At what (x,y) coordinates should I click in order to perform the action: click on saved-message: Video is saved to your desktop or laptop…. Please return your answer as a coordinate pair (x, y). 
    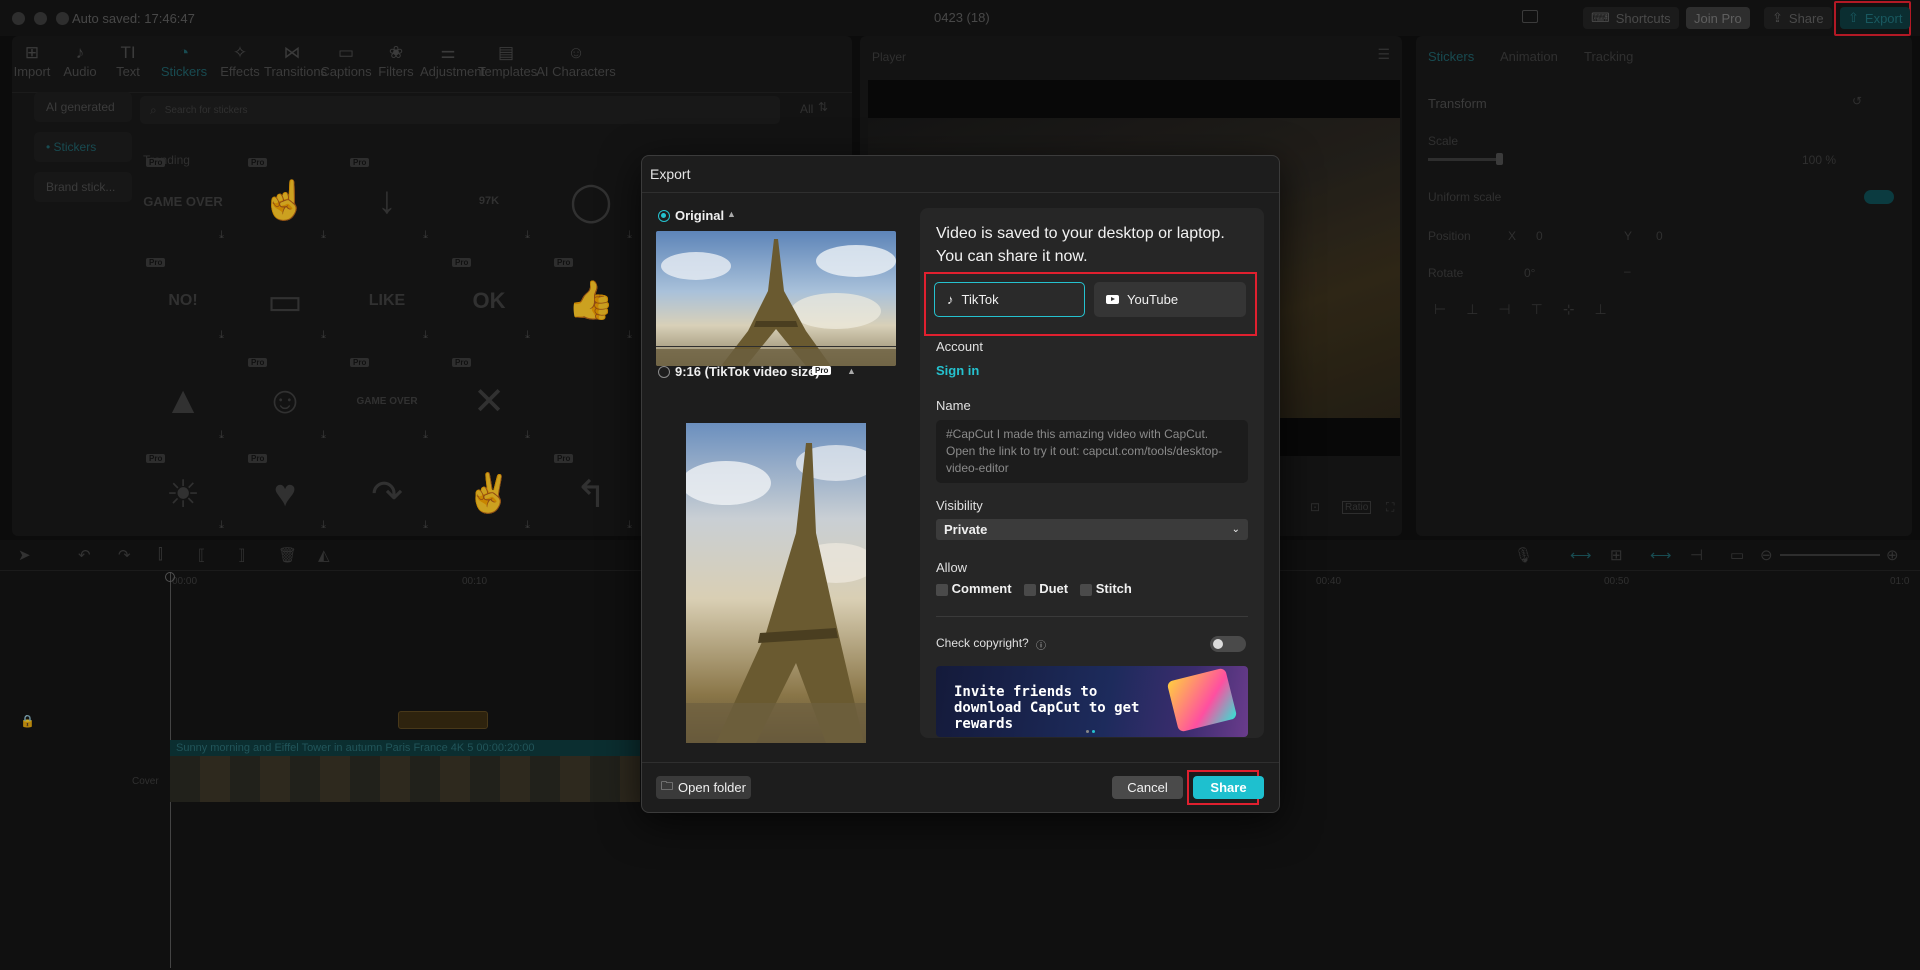
    Looking at the image, I should click on (1080, 245).